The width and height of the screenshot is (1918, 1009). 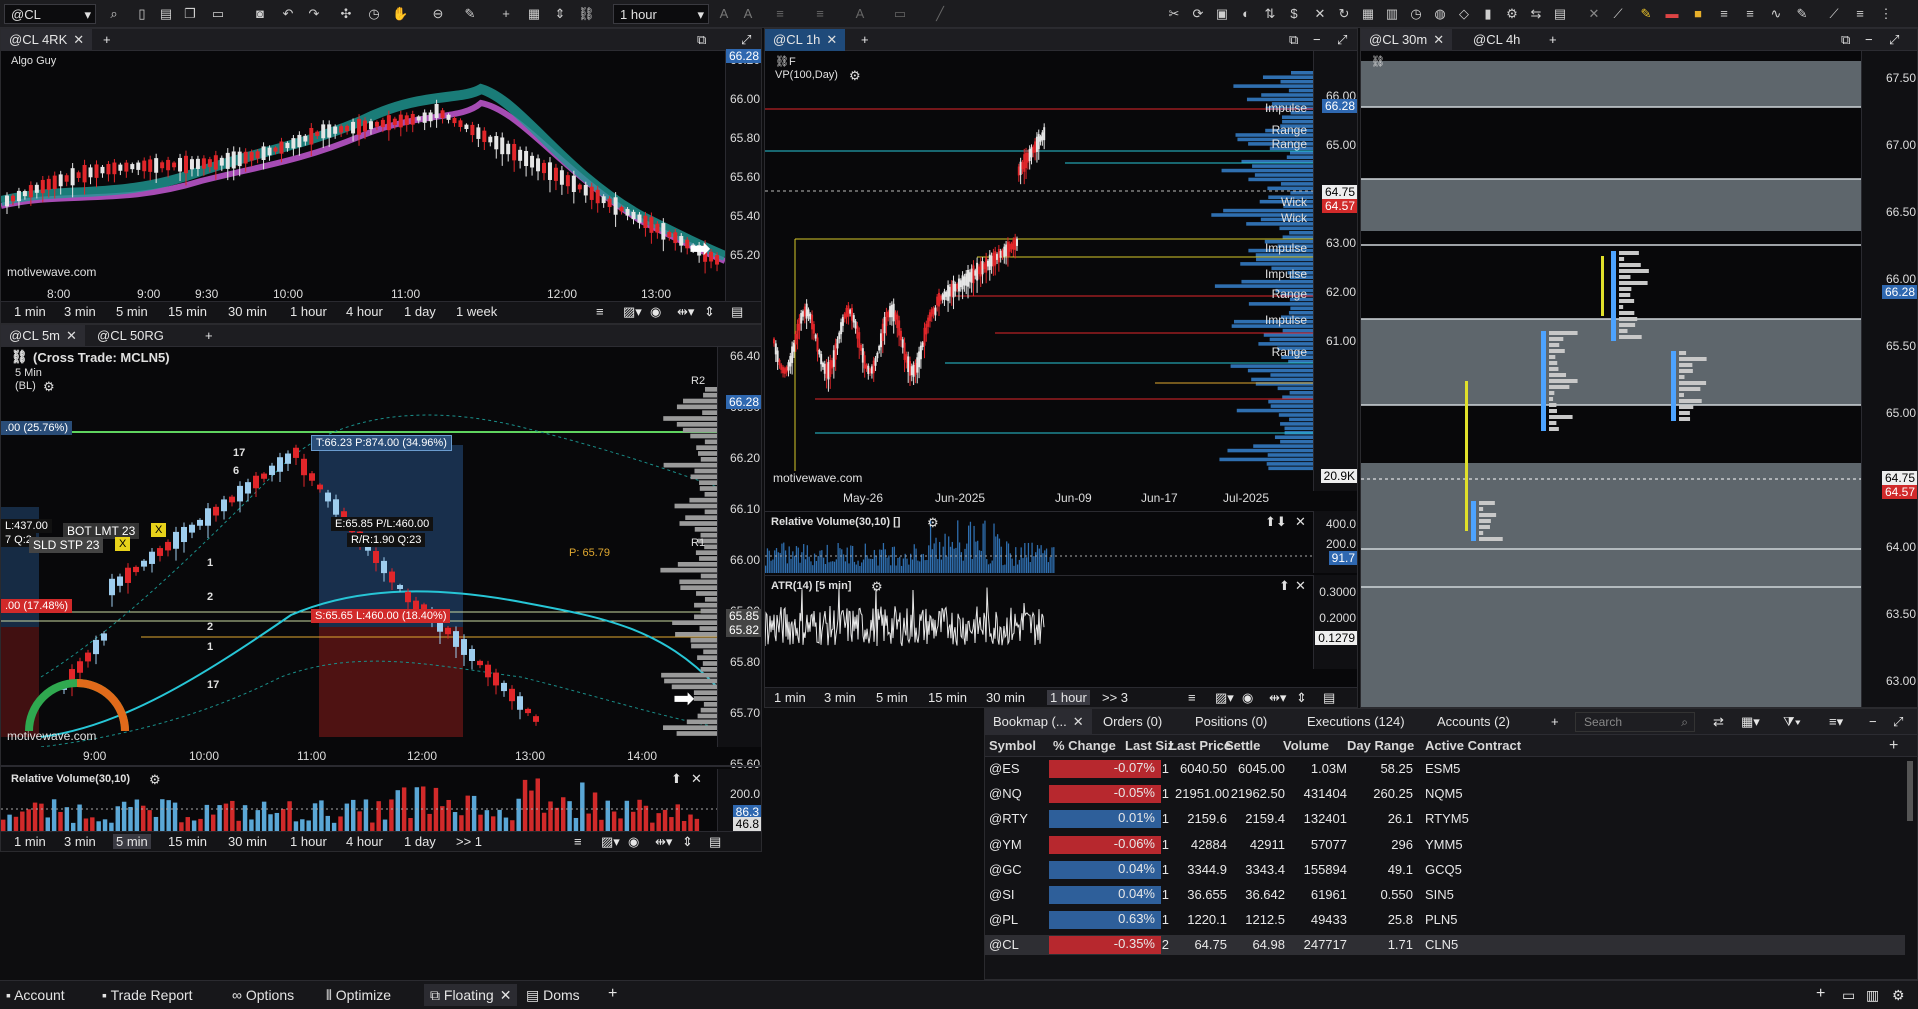 What do you see at coordinates (655, 312) in the screenshot?
I see `eye-icon: ◉` at bounding box center [655, 312].